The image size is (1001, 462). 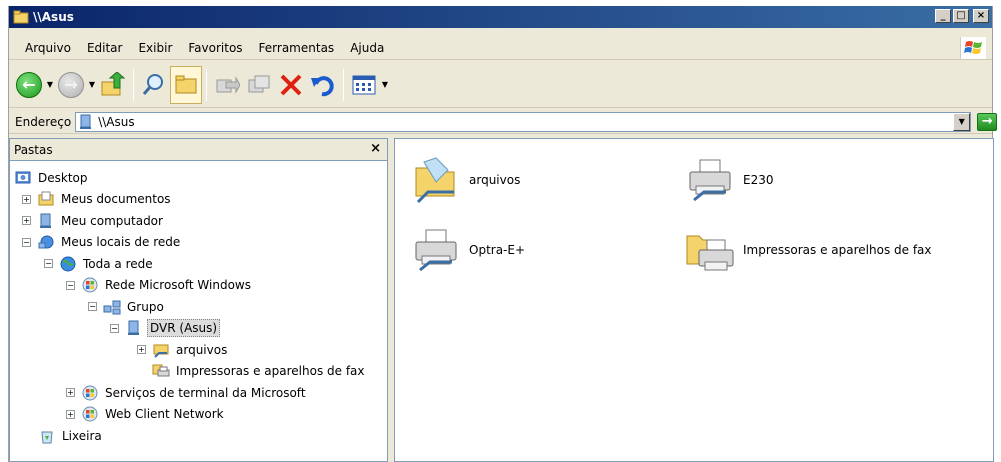 What do you see at coordinates (837, 250) in the screenshot?
I see `item-label: Impressoras e aparelhos de fax` at bounding box center [837, 250].